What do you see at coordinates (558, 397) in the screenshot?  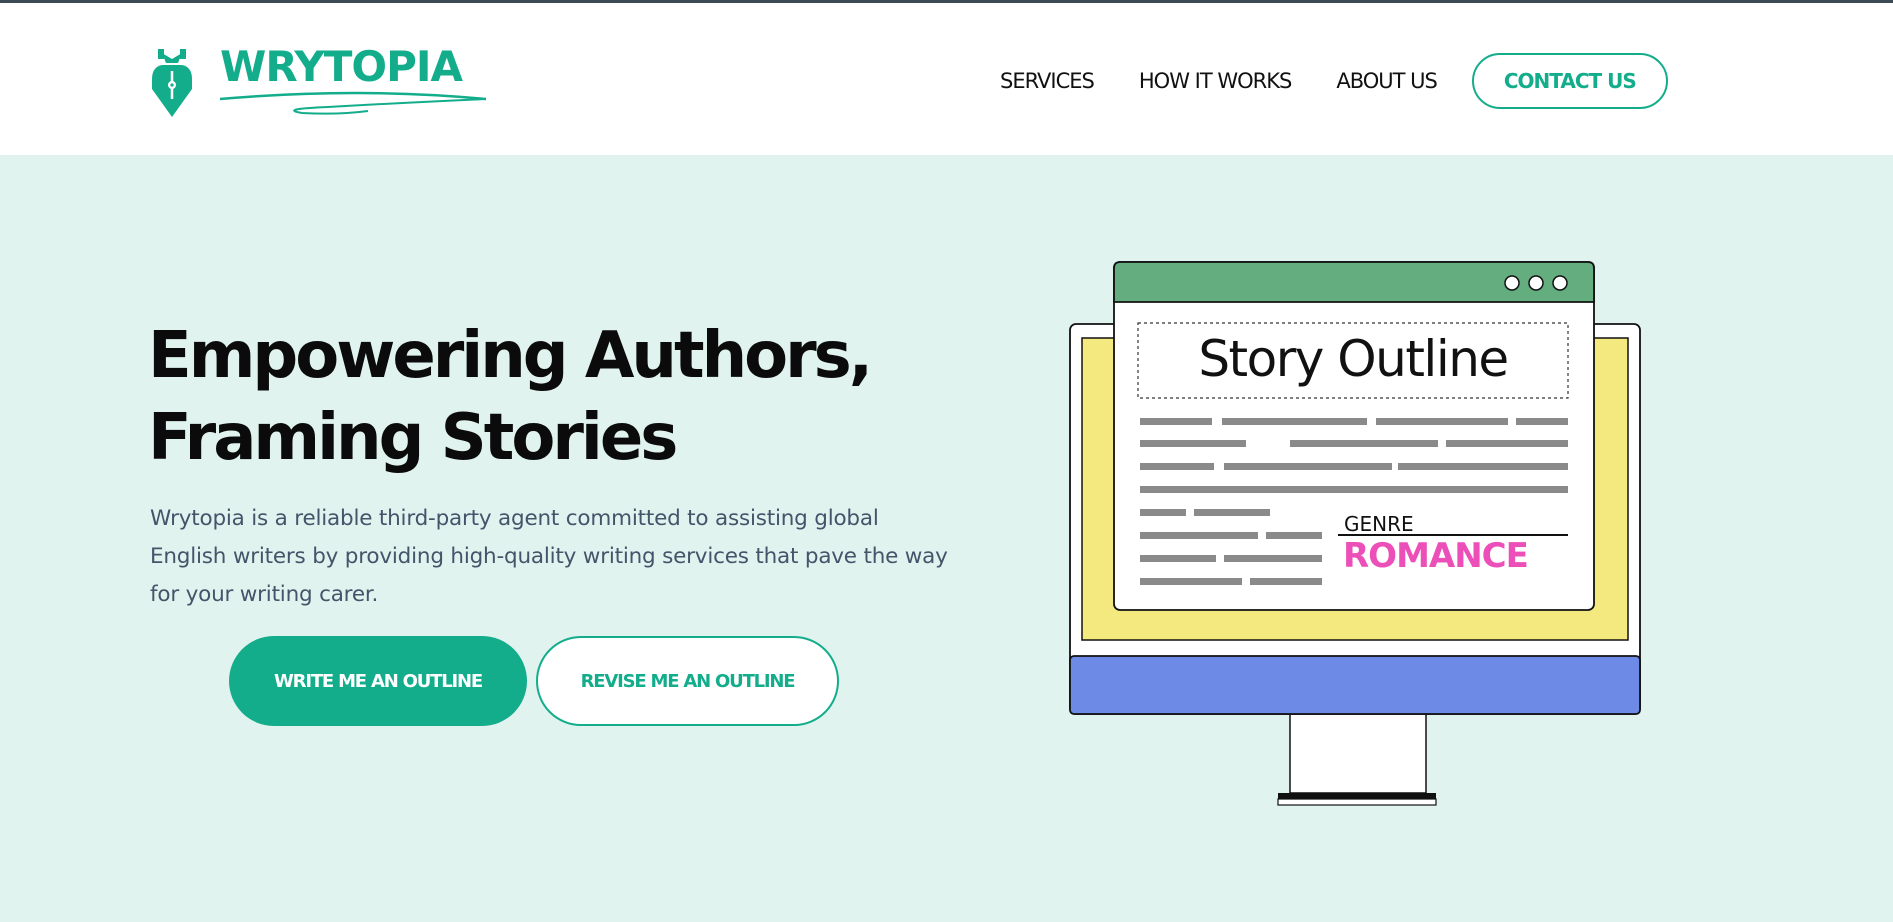 I see `hero-title: Empowering Authors, Framing Stories` at bounding box center [558, 397].